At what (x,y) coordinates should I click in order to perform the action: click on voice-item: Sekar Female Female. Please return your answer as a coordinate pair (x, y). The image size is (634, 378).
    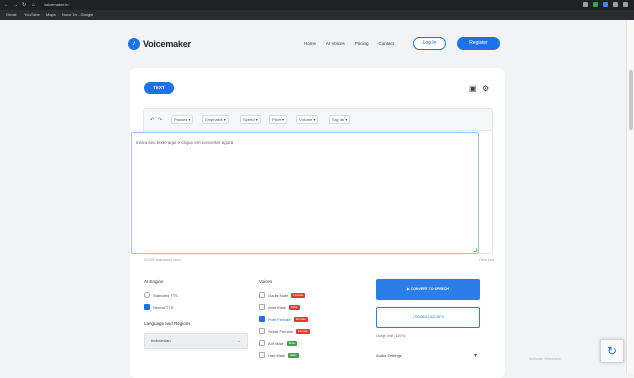
    Looking at the image, I should click on (284, 331).